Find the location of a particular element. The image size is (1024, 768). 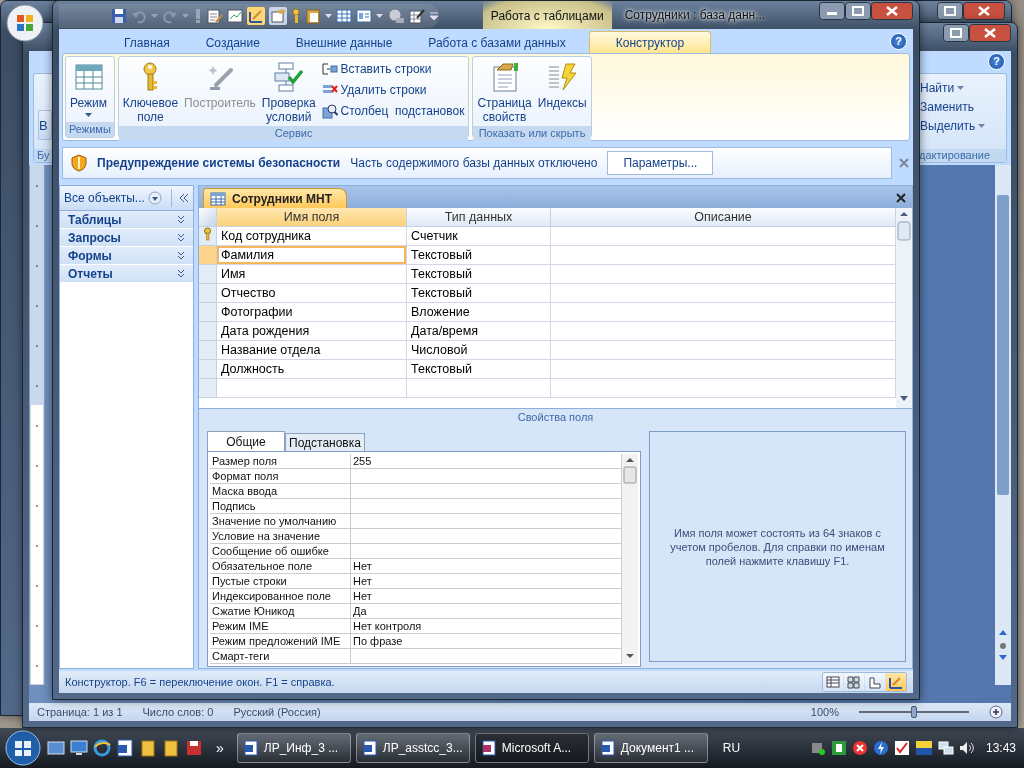

property-value: По фразе is located at coordinates (486, 641).